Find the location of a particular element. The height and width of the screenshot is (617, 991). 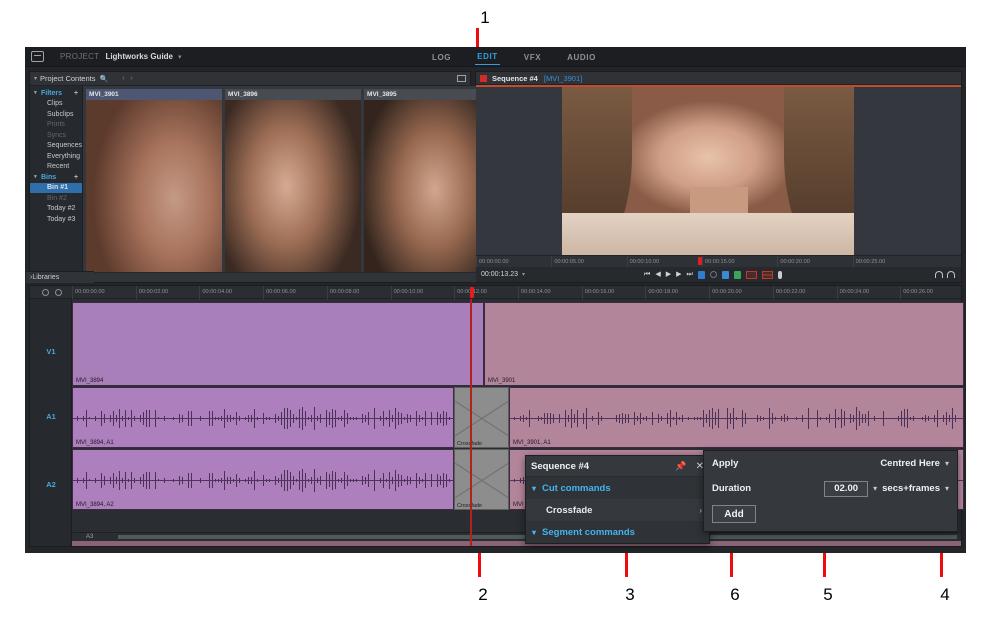

timeline-clip: MVI_3894, A2 is located at coordinates (263, 479).